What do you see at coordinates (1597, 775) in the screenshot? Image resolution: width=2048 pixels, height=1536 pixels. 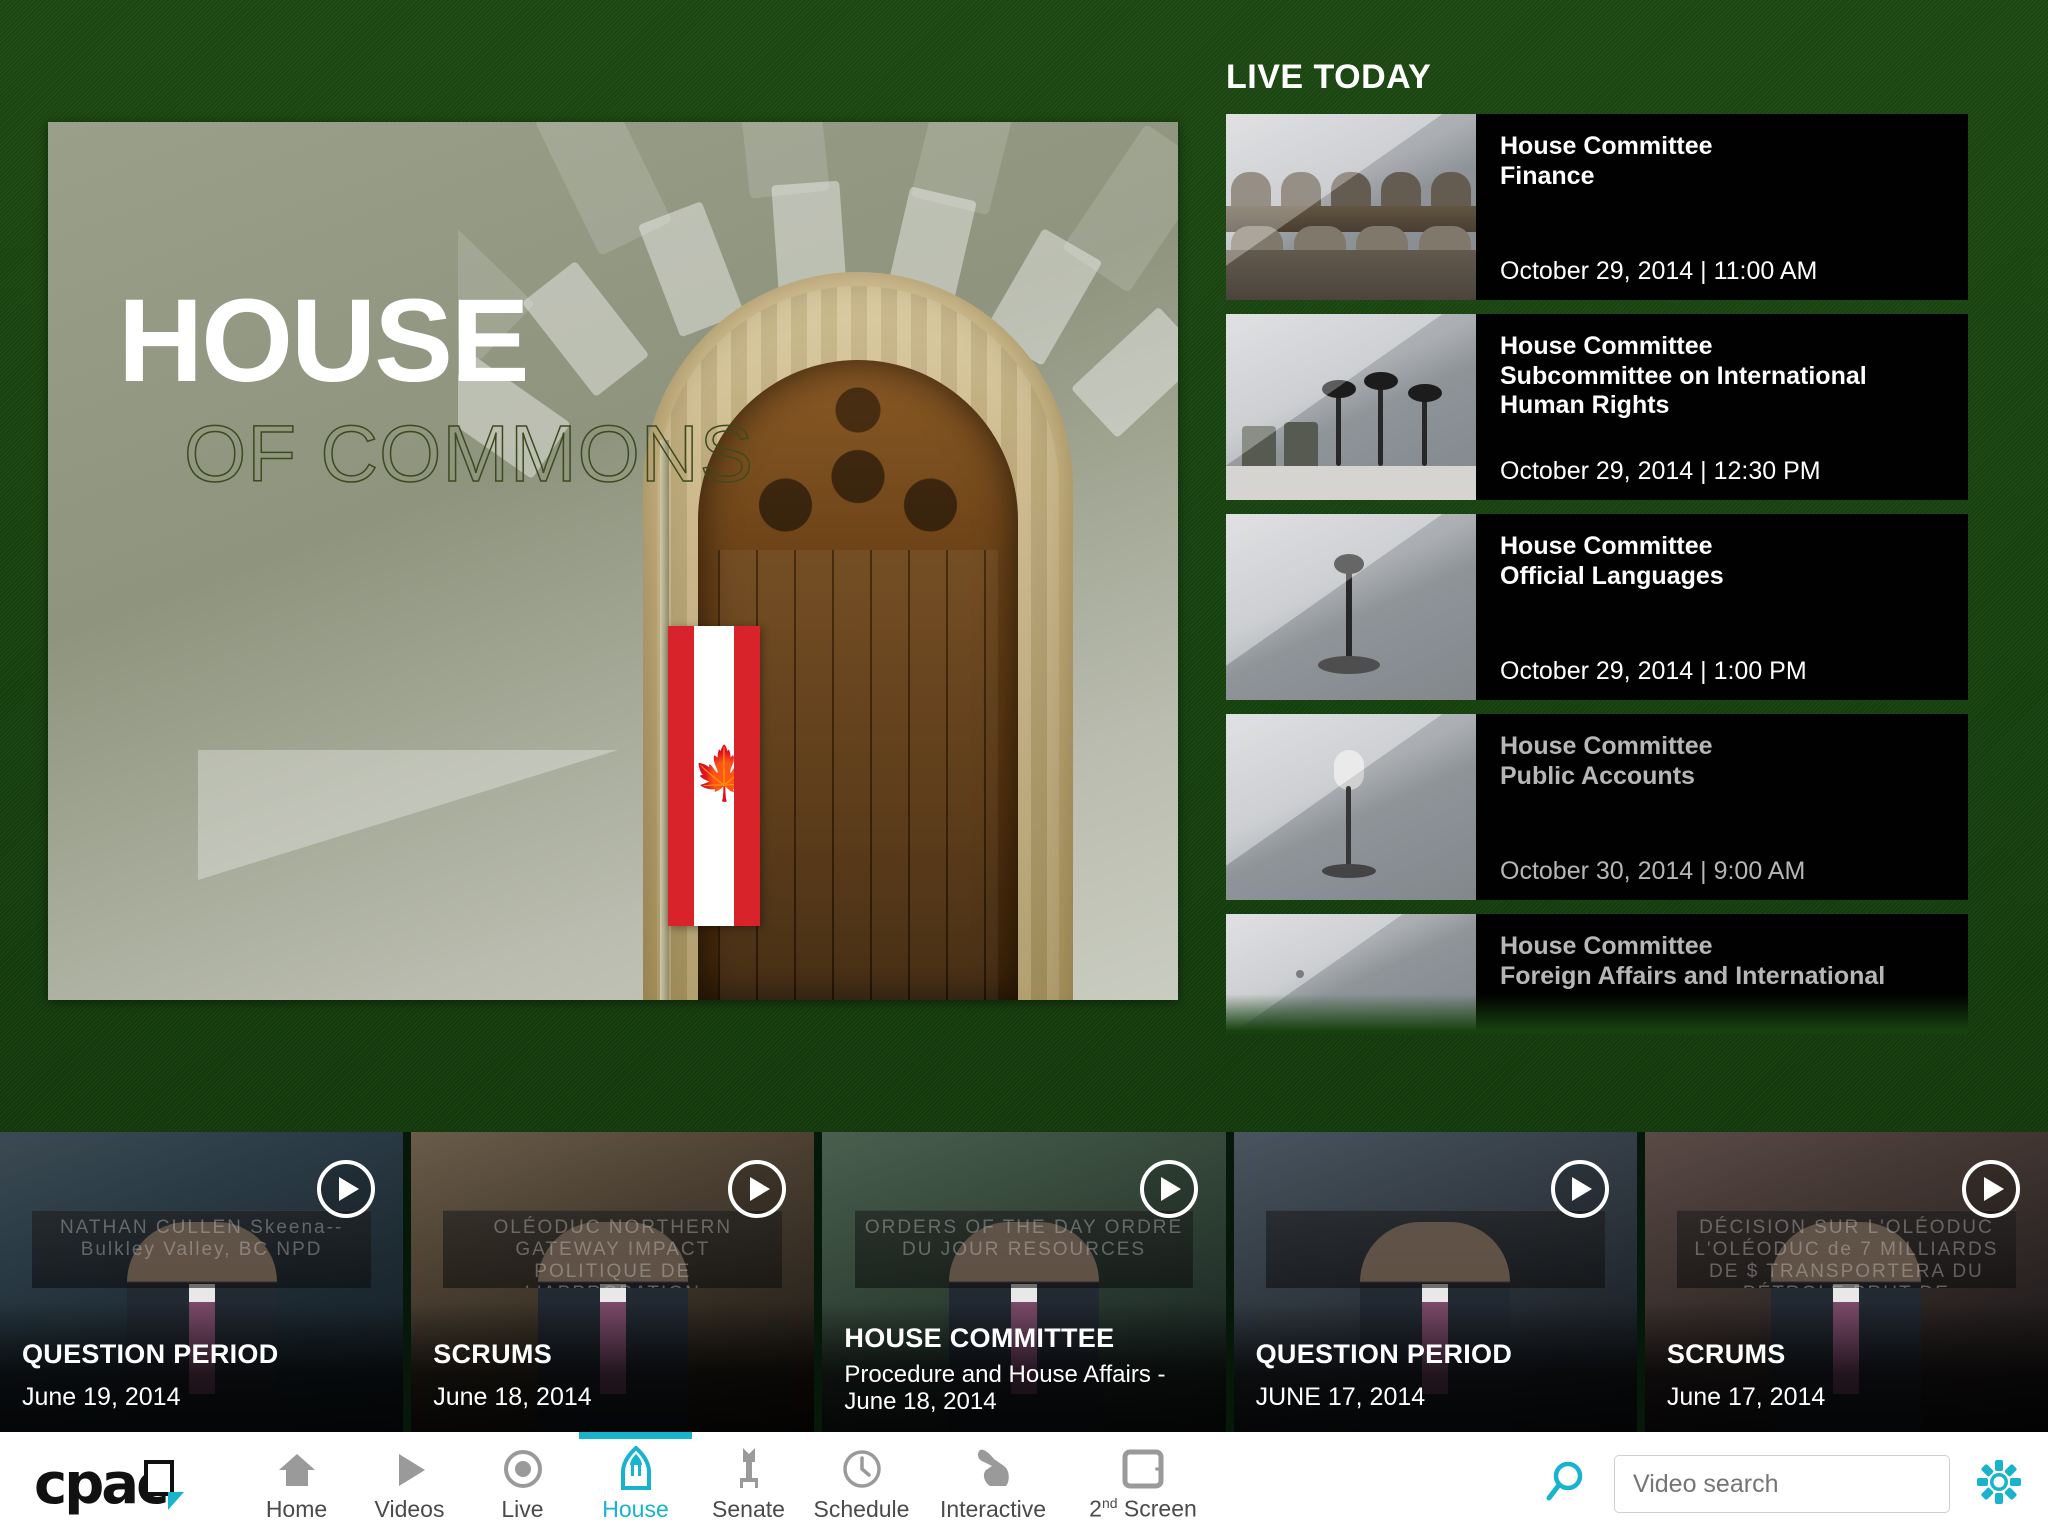 I see `live-item-name: Public Accounts` at bounding box center [1597, 775].